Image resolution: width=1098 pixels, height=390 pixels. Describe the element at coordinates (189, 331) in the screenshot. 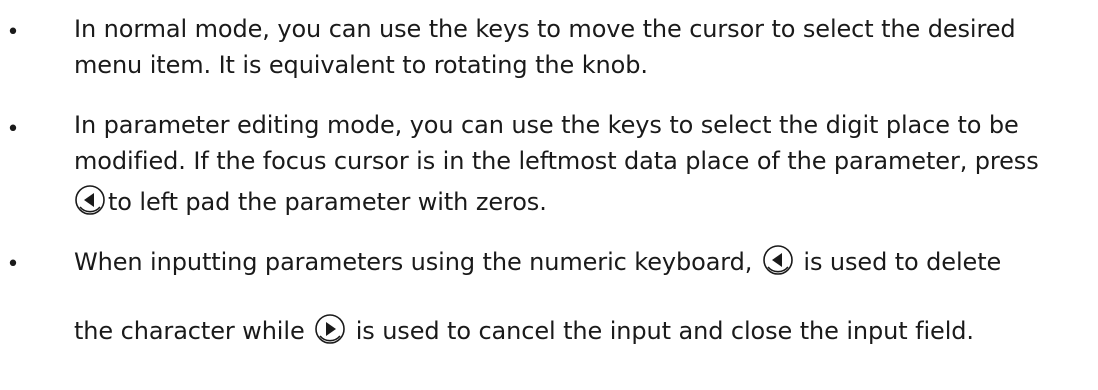

I see `bullet-3-line-2-text-a: the character while` at that location.